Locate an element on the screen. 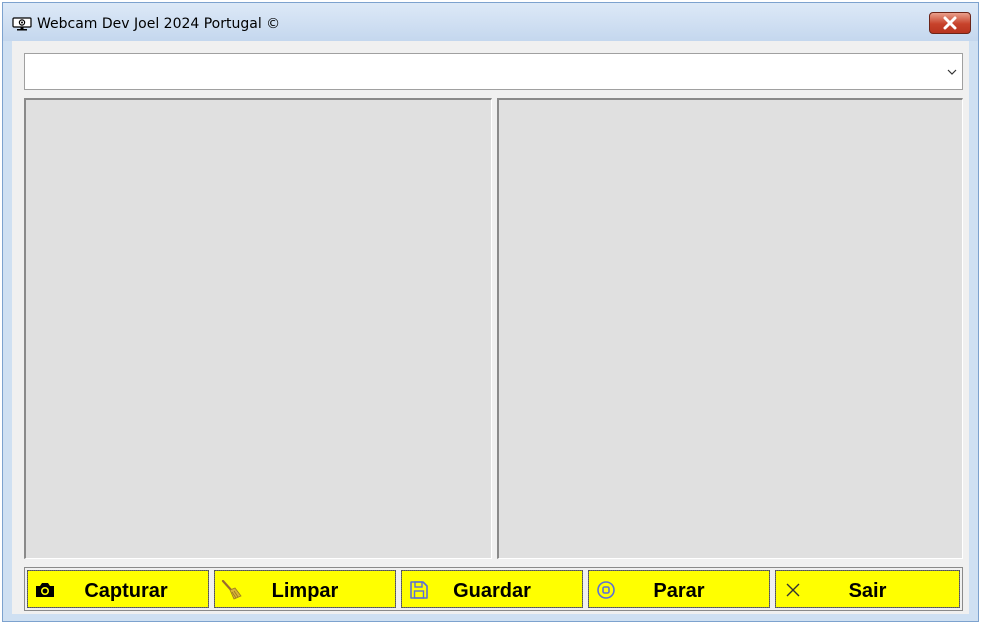  clear-button-label: Limpar is located at coordinates (305, 591).